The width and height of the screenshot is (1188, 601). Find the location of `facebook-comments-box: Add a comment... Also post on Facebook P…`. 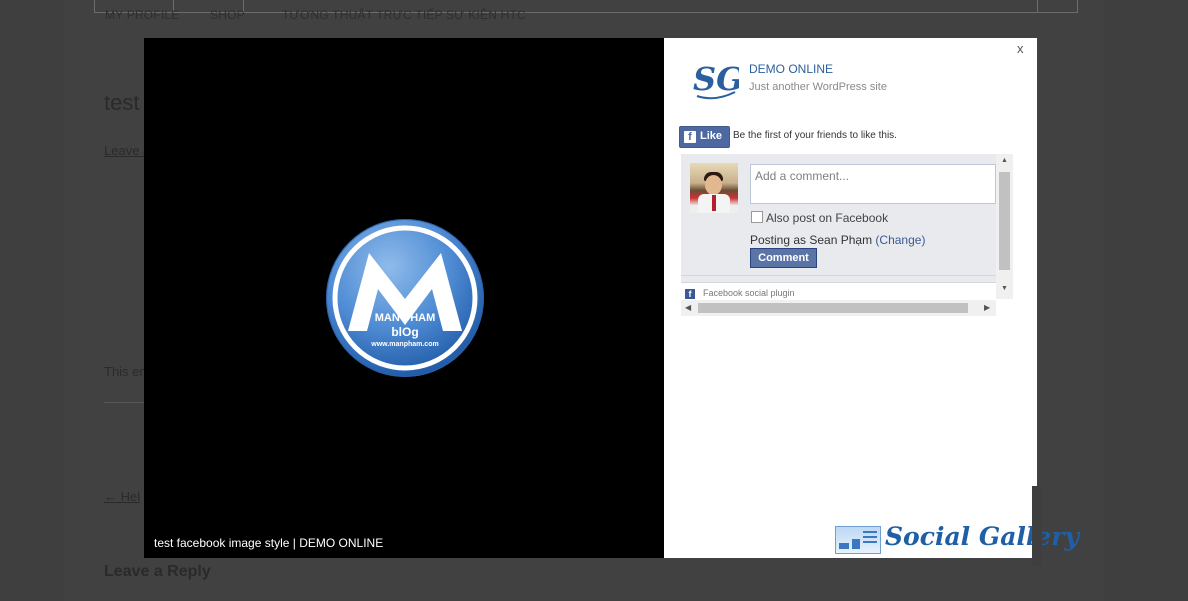

facebook-comments-box: Add a comment... Also post on Facebook P… is located at coordinates (847, 227).